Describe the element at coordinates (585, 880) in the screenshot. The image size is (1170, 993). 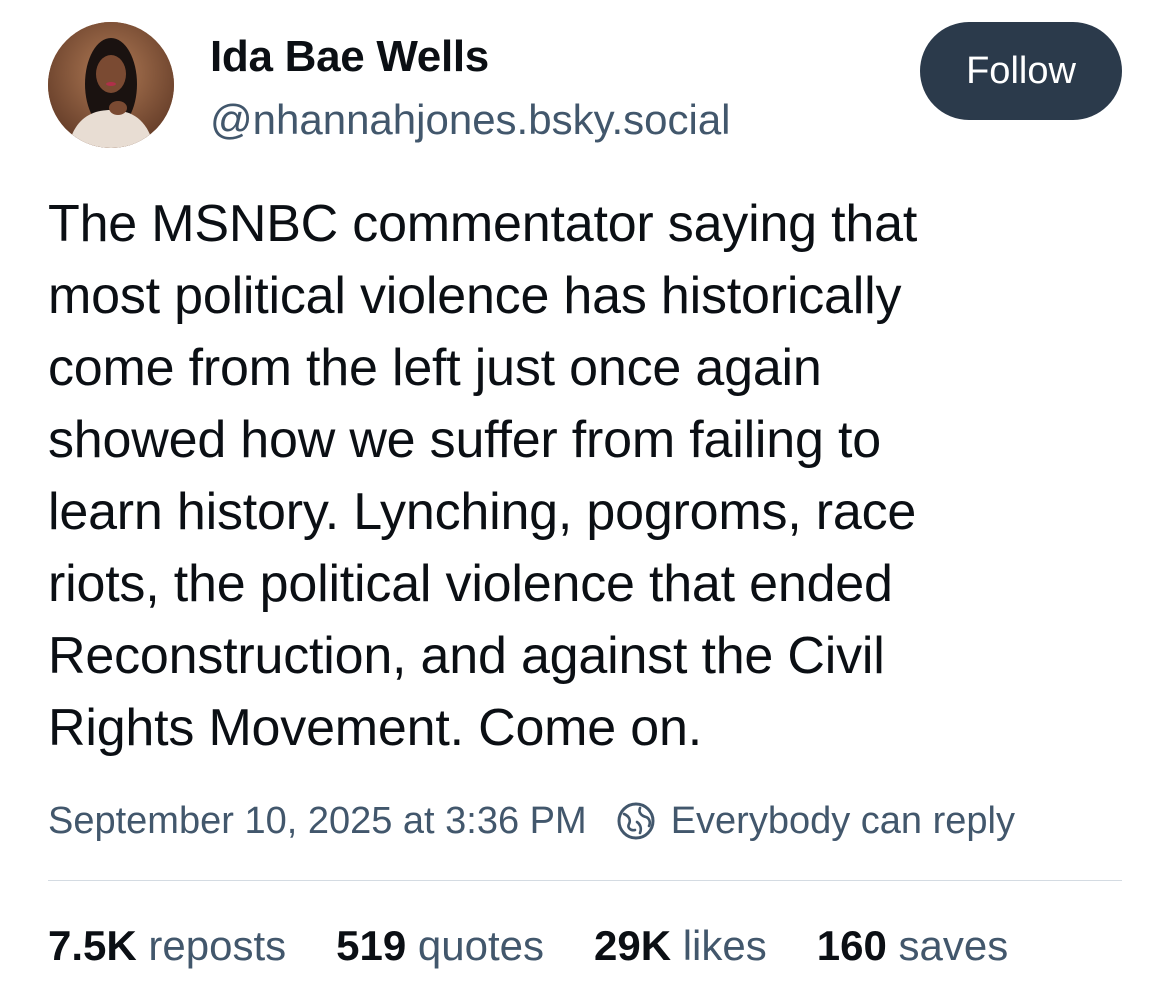
I see `divider` at that location.